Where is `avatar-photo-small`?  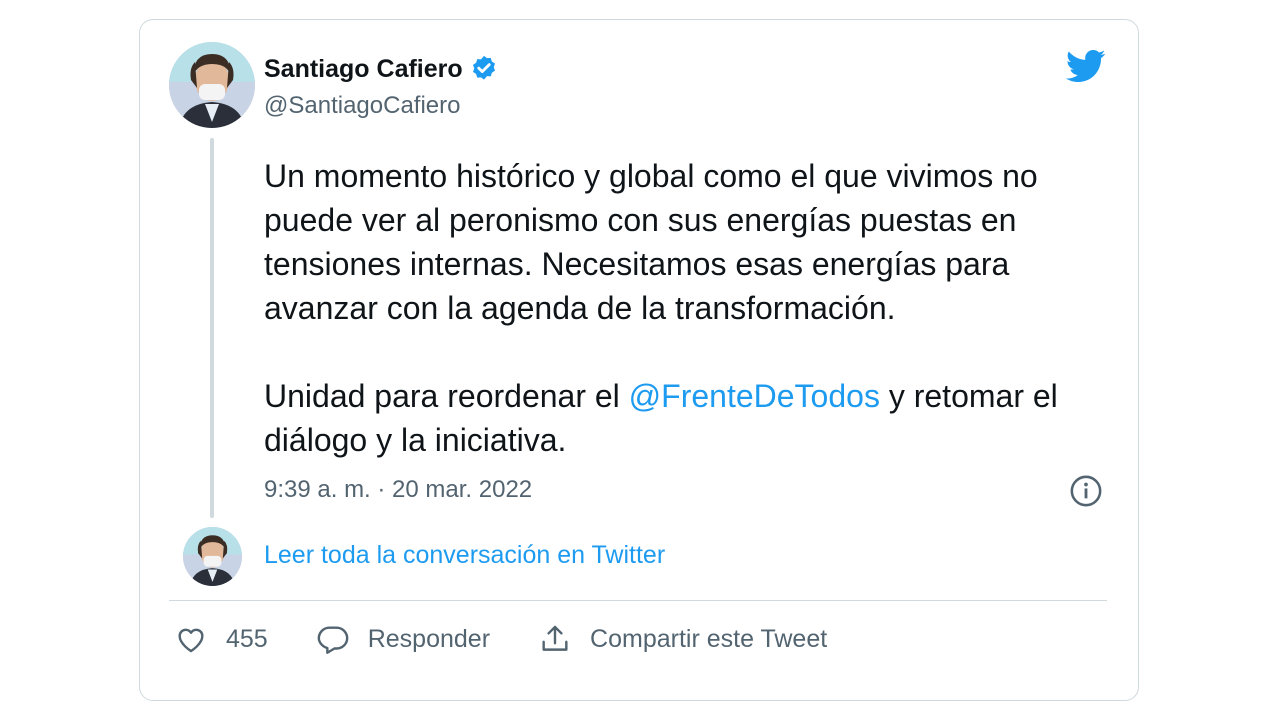 avatar-photo-small is located at coordinates (212, 556).